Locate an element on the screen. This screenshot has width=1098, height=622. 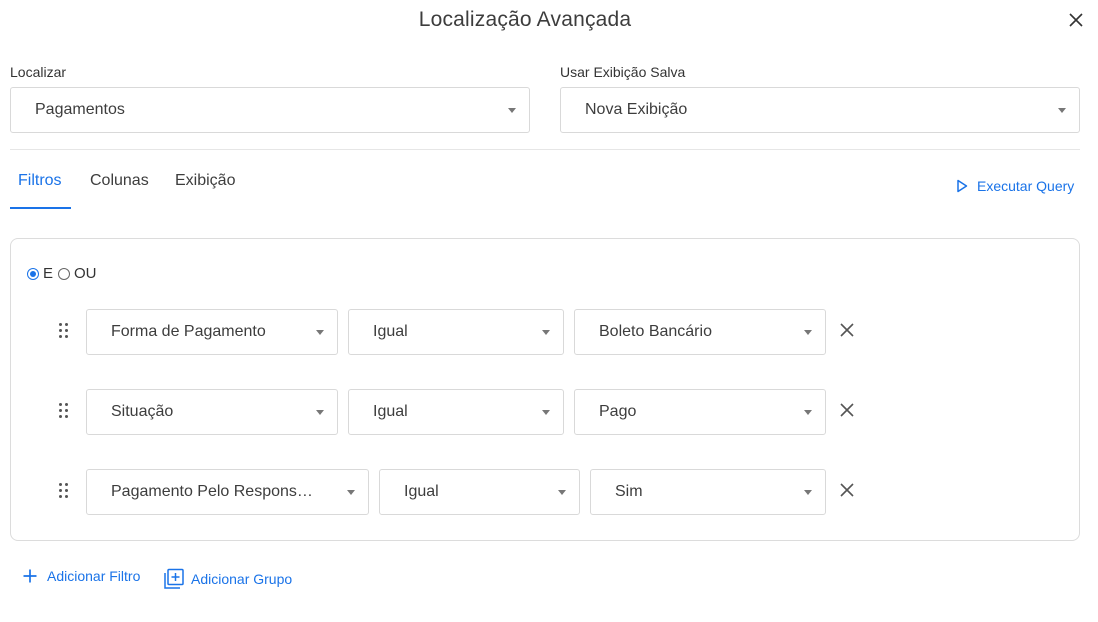
add-group-label: Adicionar Grupo is located at coordinates (242, 579).